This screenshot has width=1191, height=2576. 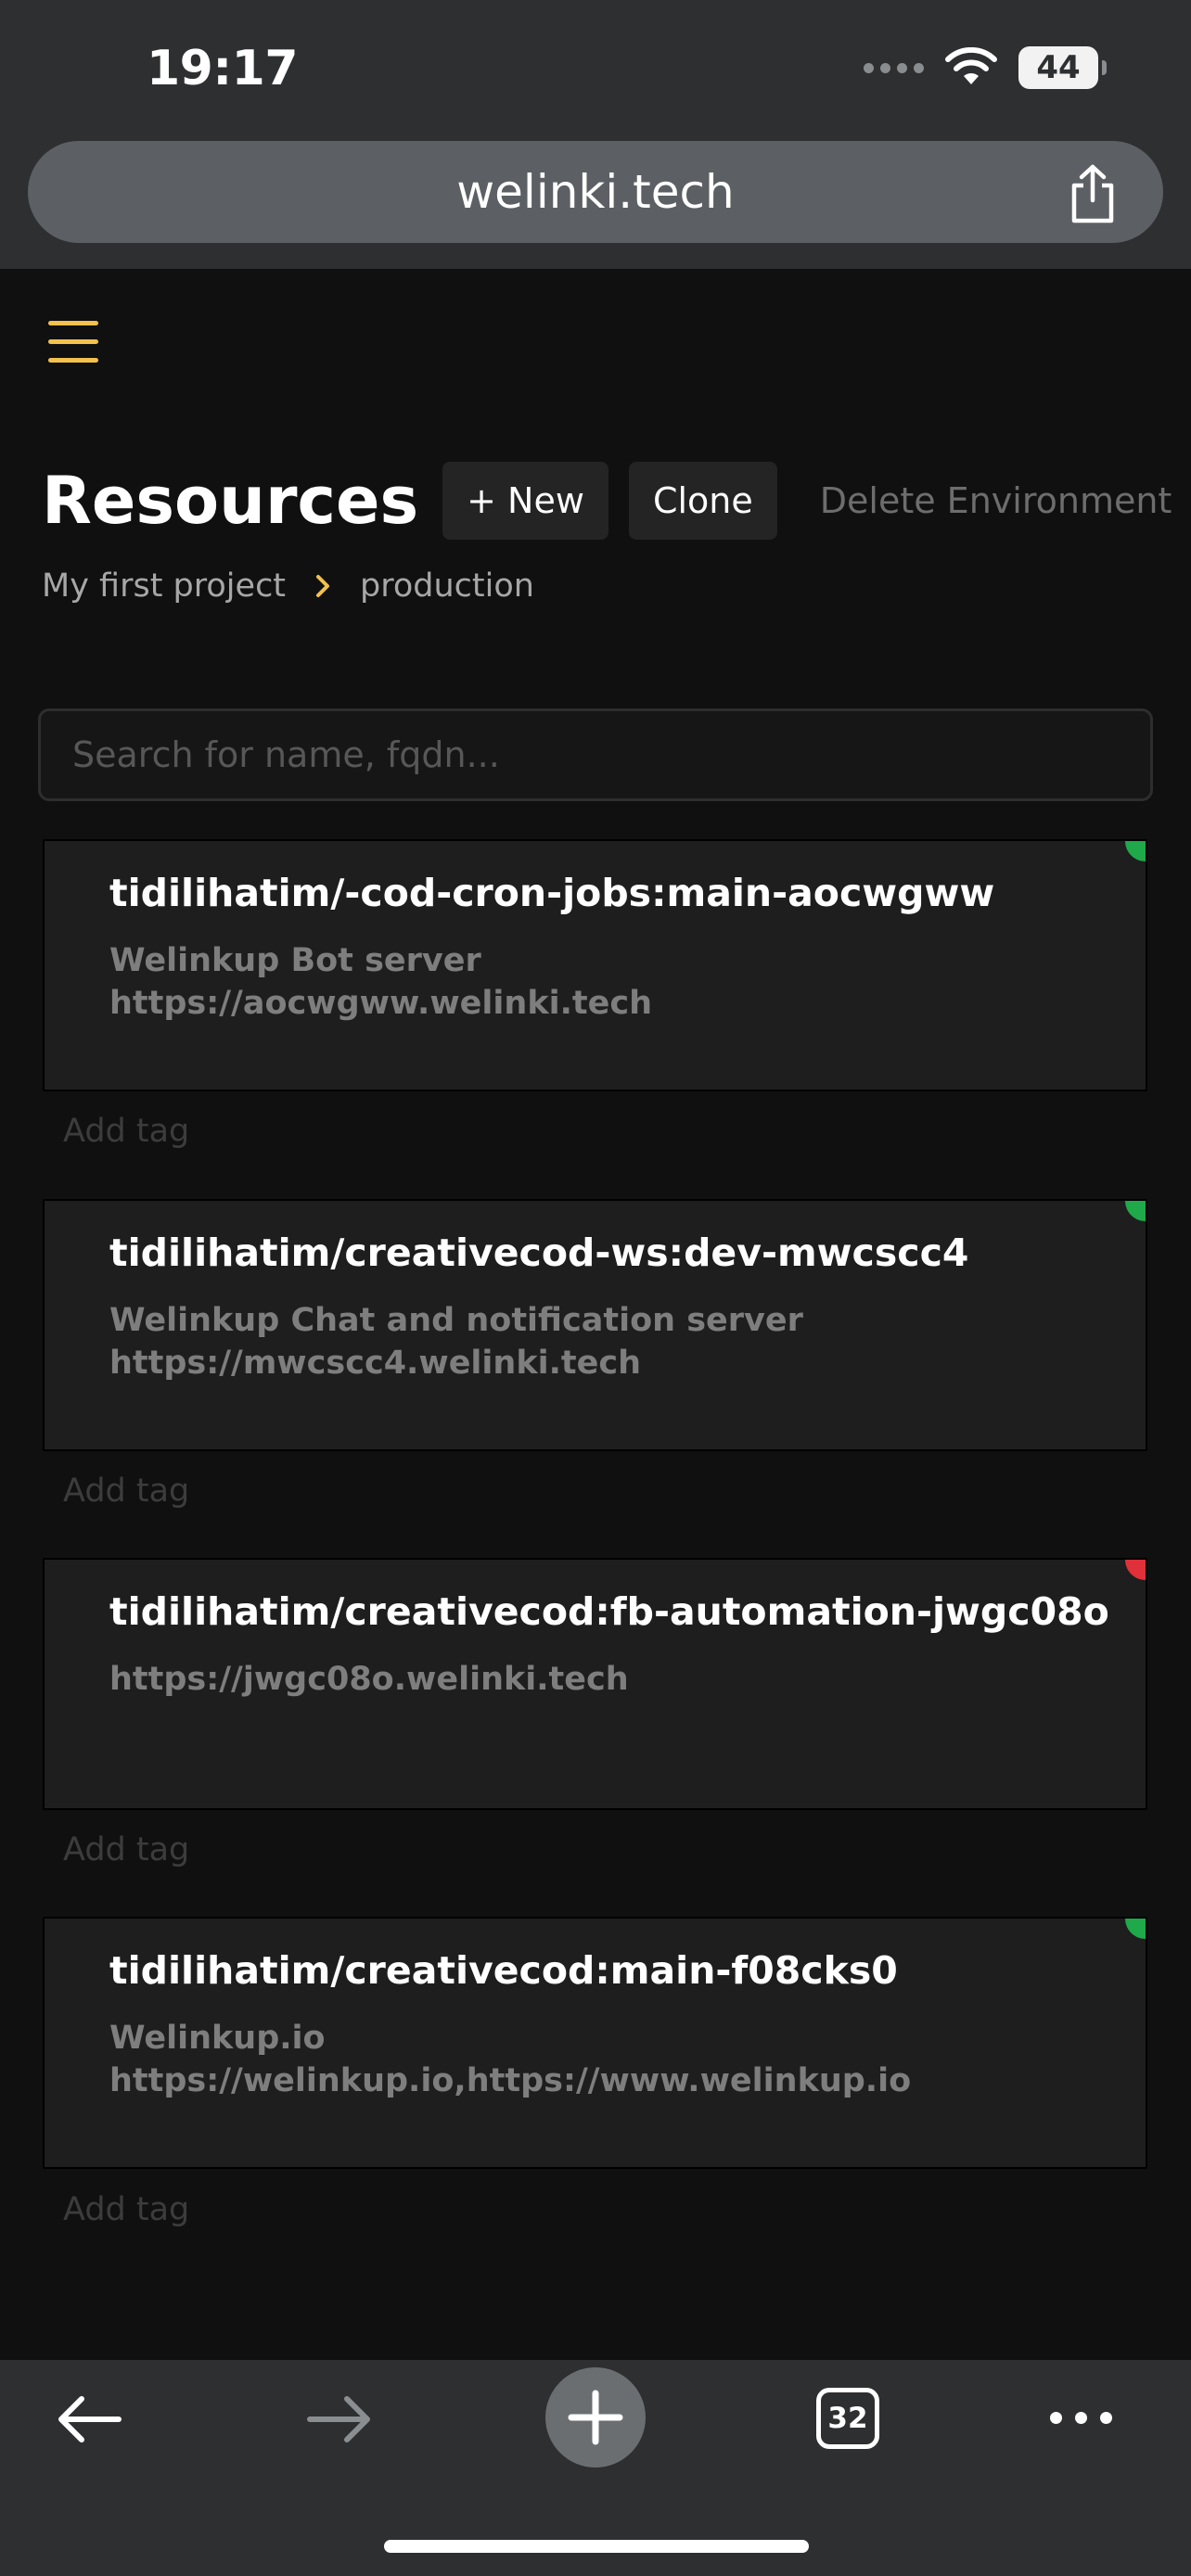 I want to click on resource-url: https://aocwgww.welinki.tech, so click(x=381, y=1004).